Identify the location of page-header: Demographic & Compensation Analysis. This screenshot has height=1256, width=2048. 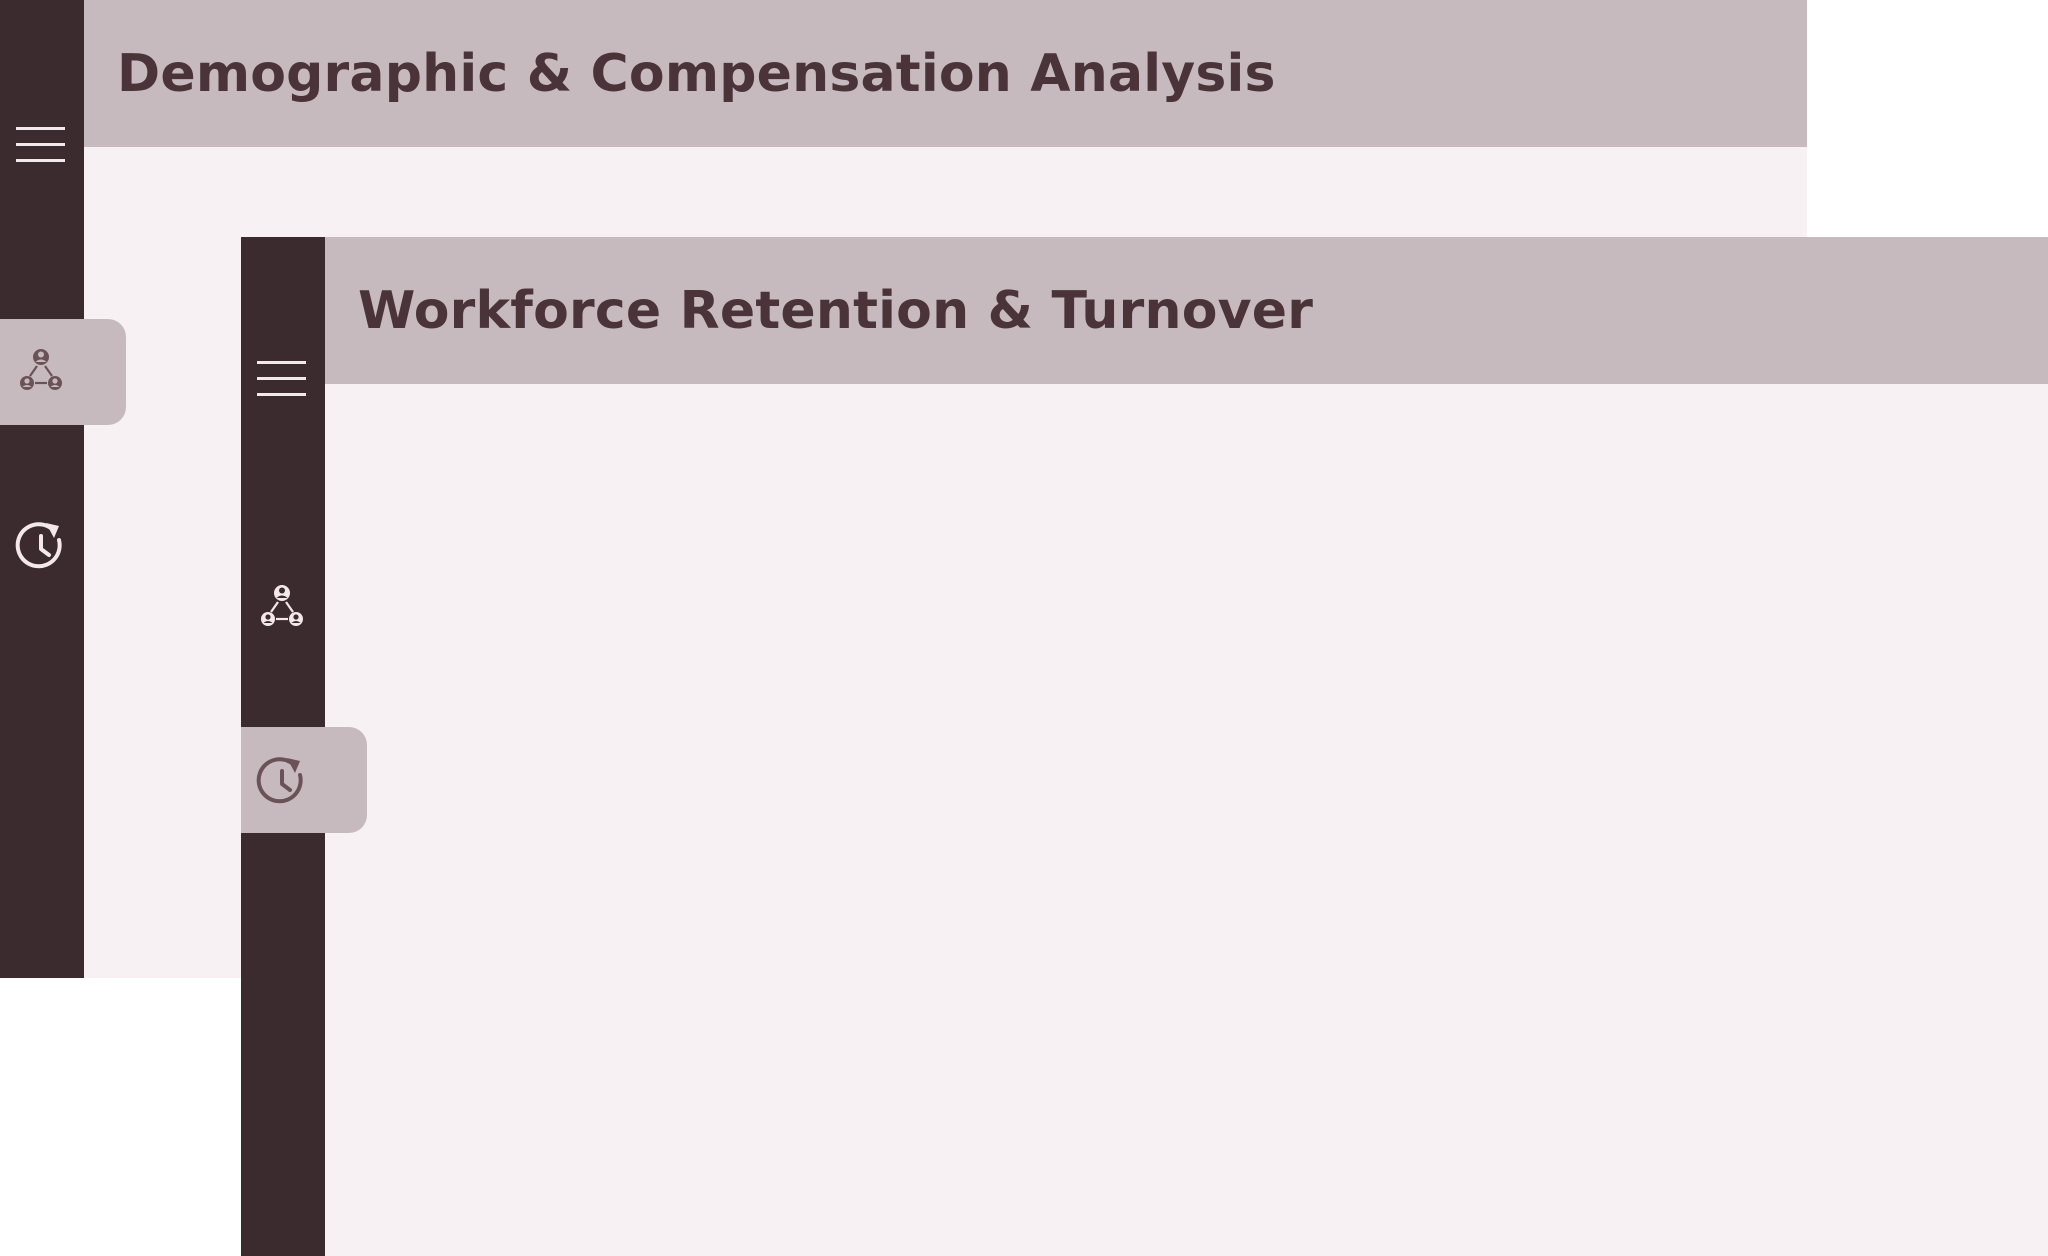
(945, 73).